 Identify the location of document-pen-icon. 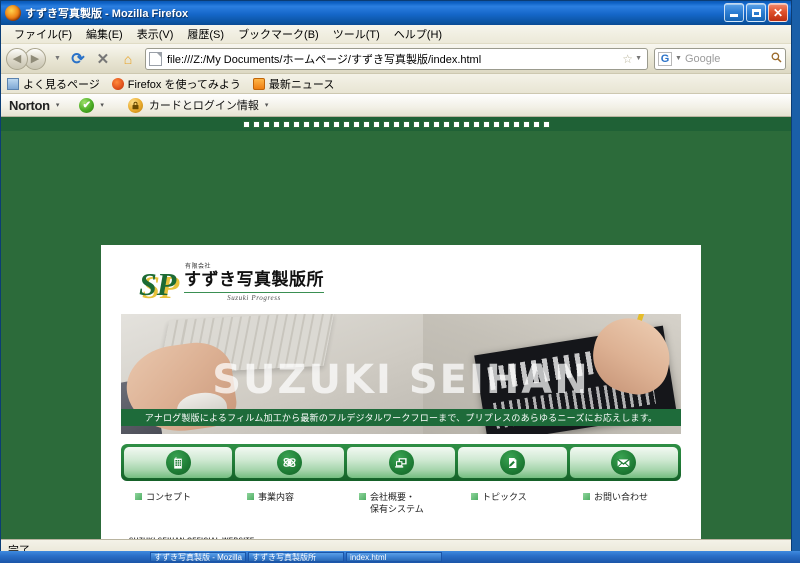
(512, 462).